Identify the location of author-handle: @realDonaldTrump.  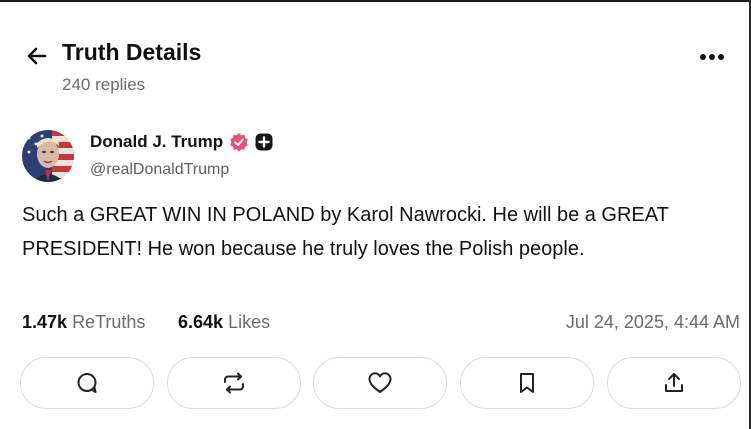
(159, 170).